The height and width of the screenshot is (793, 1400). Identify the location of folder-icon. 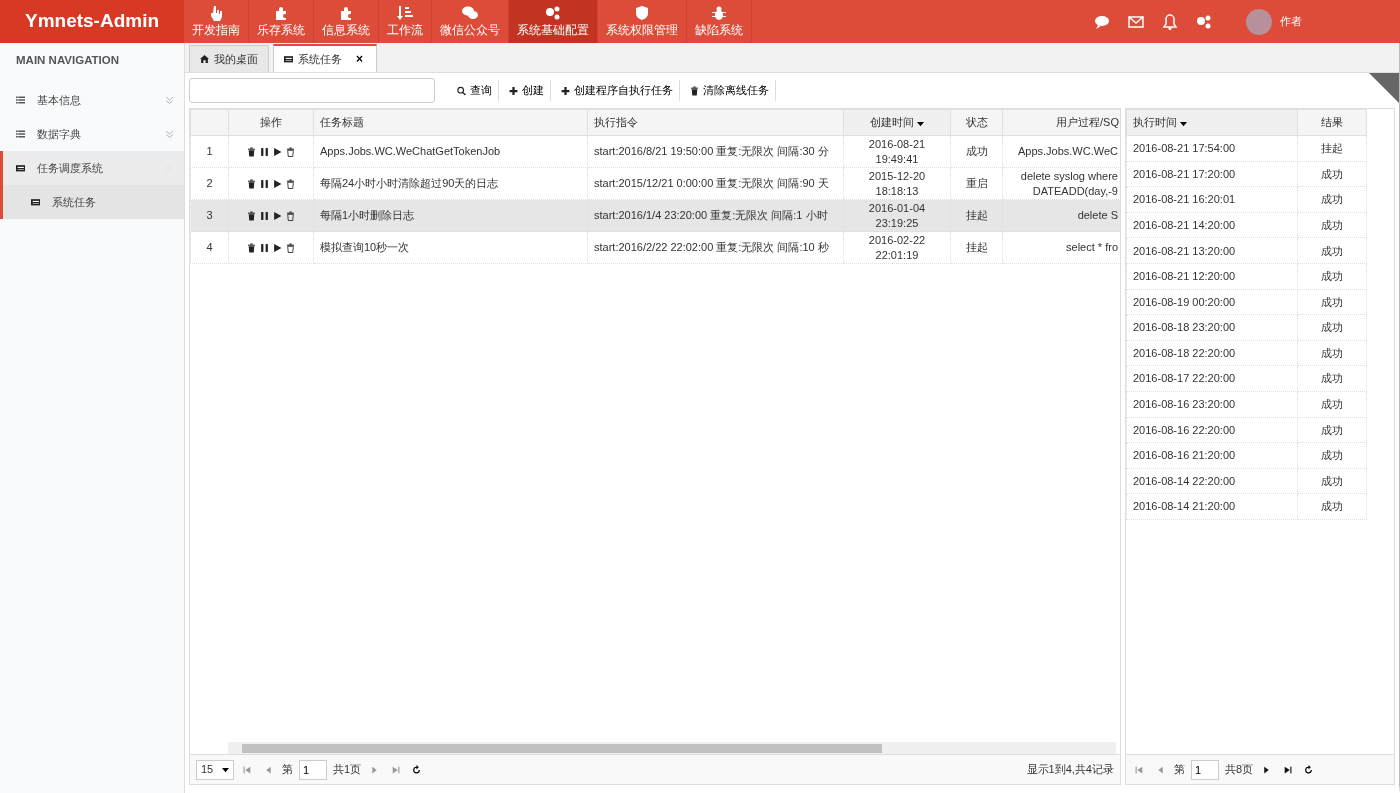
(35, 202).